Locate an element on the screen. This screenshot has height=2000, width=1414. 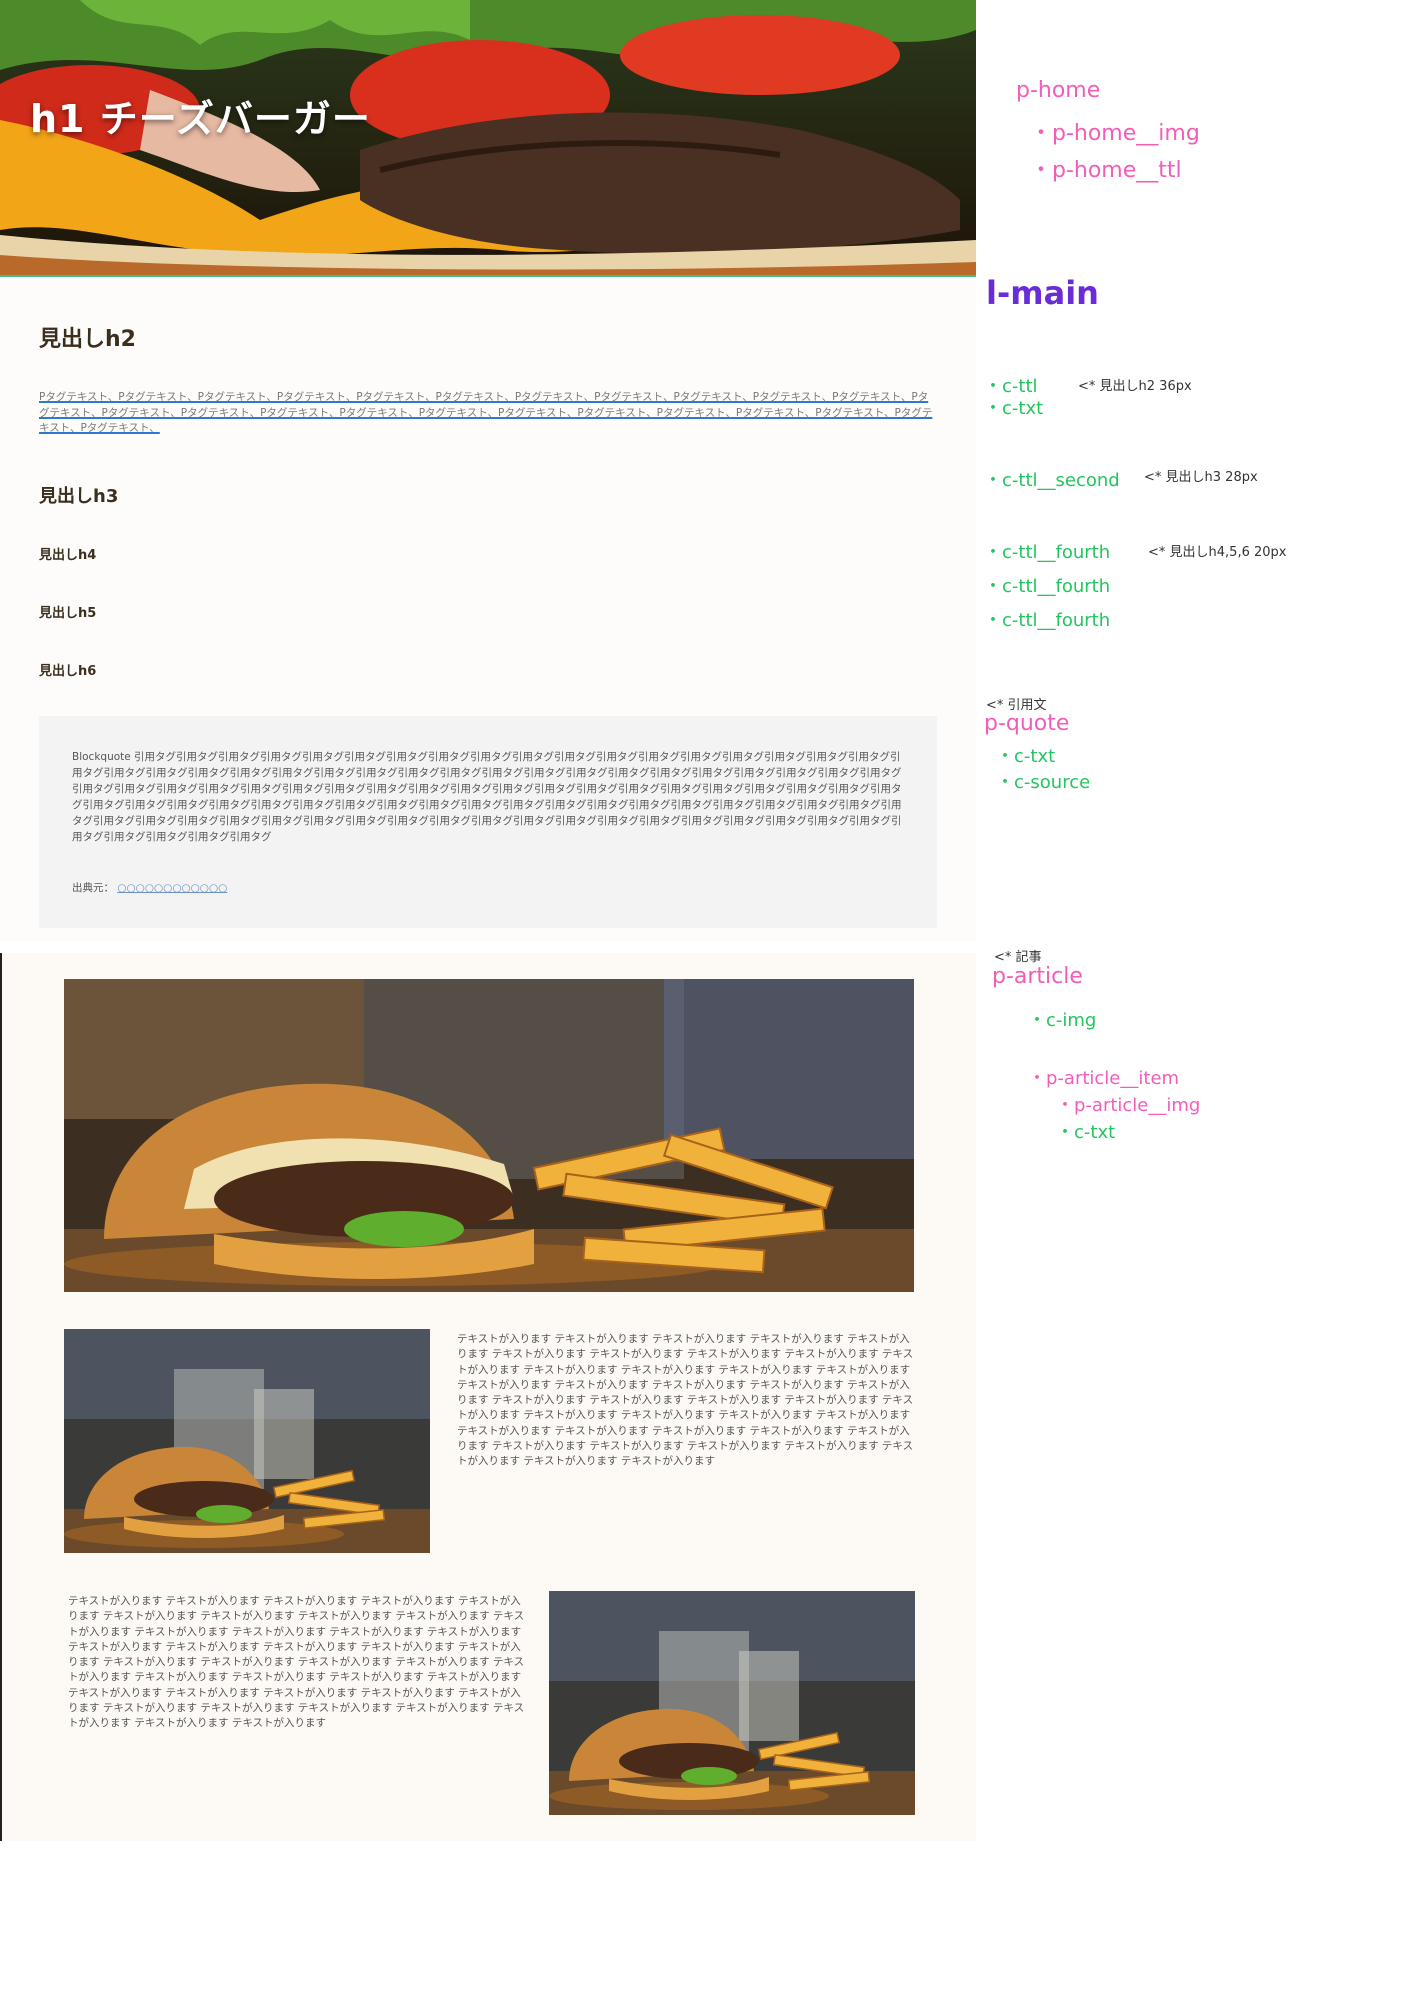
annotation-c-ttl-fourth-3: ・c-ttl__fourth is located at coordinates (1047, 620).